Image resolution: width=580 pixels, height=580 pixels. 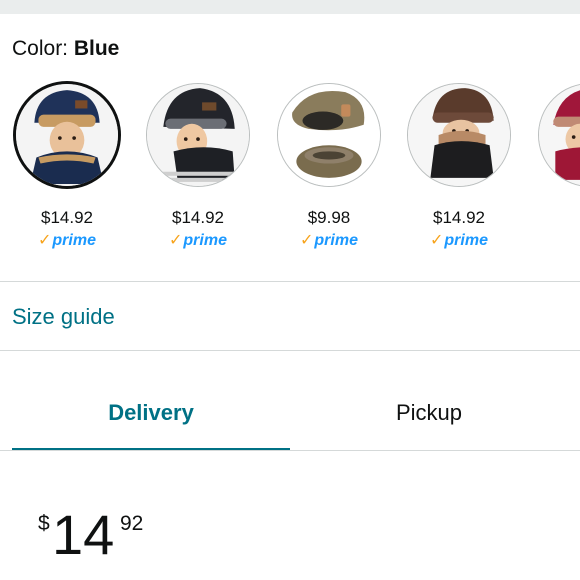 I want to click on price-currency: $, so click(x=44, y=523).